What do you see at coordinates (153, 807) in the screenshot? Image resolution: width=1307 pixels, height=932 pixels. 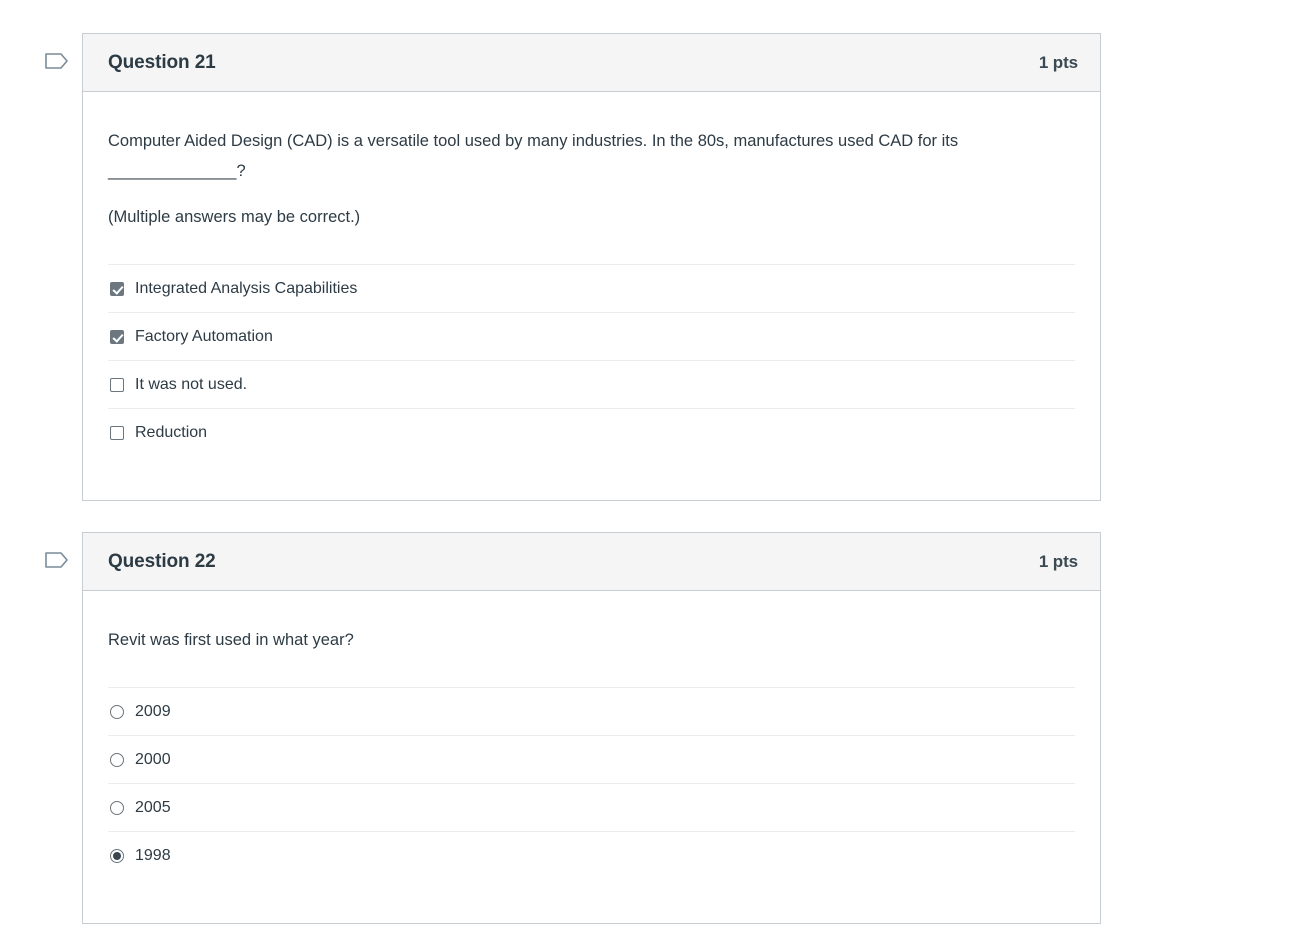 I see `answer-option-label: 2005` at bounding box center [153, 807].